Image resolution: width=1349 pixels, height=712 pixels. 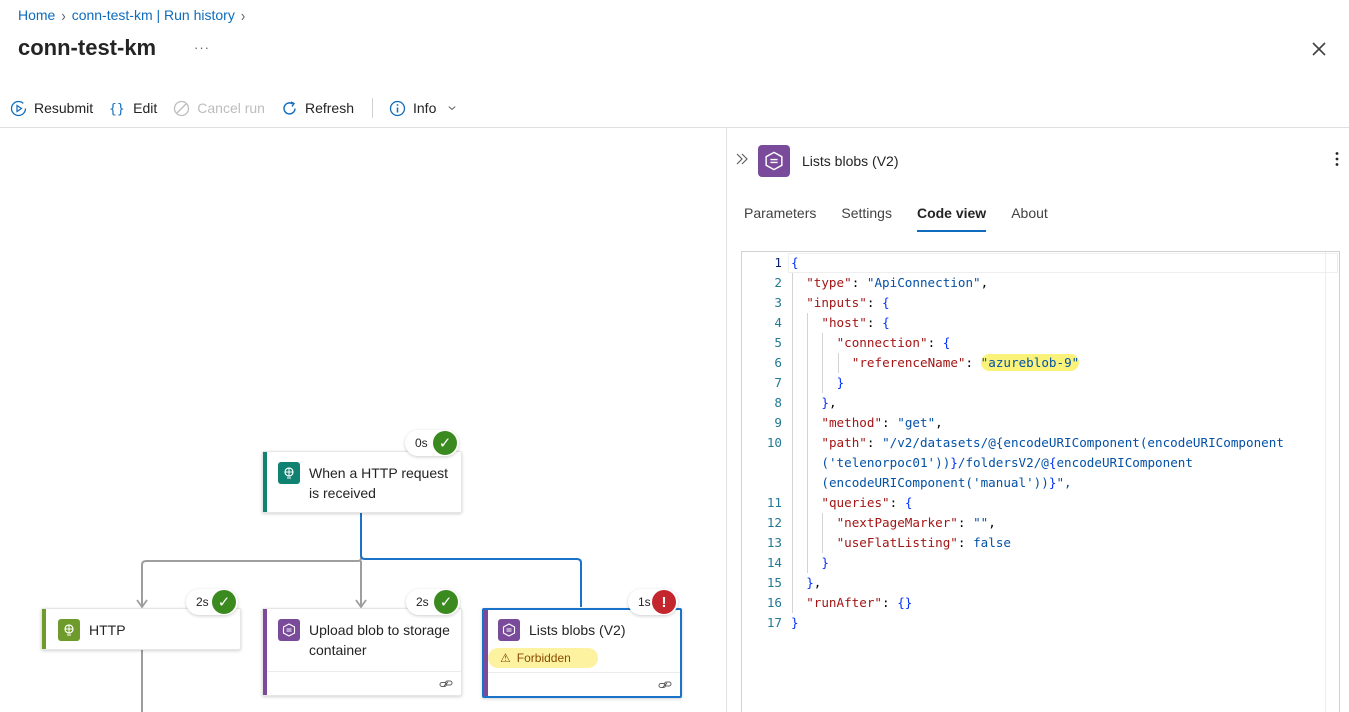 What do you see at coordinates (664, 602) in the screenshot?
I see `error-icon: !` at bounding box center [664, 602].